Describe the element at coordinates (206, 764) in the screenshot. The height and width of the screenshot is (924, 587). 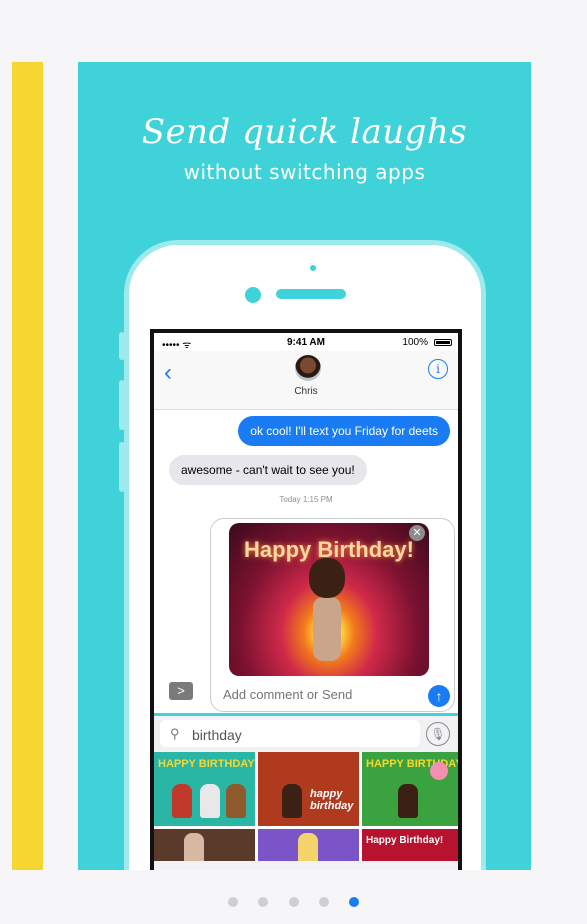
I see `gif-result-label: HAPPY BIRTHDAY` at that location.